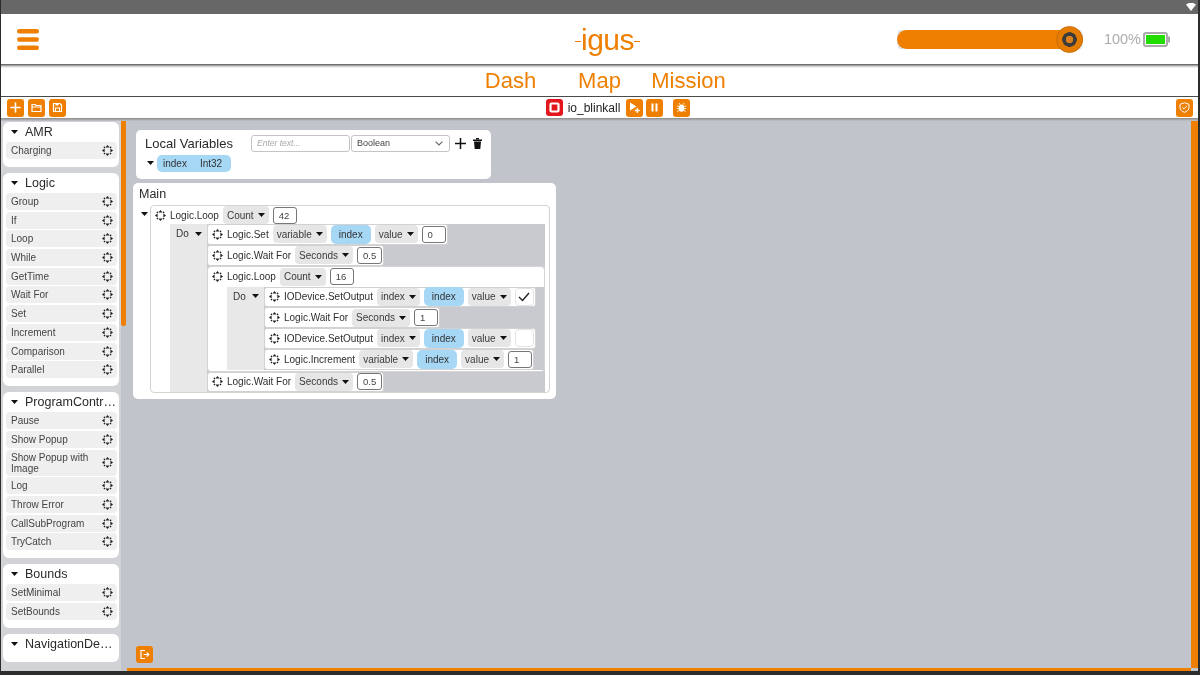 Image resolution: width=1200 pixels, height=675 pixels. I want to click on menu-icon, so click(28, 39).